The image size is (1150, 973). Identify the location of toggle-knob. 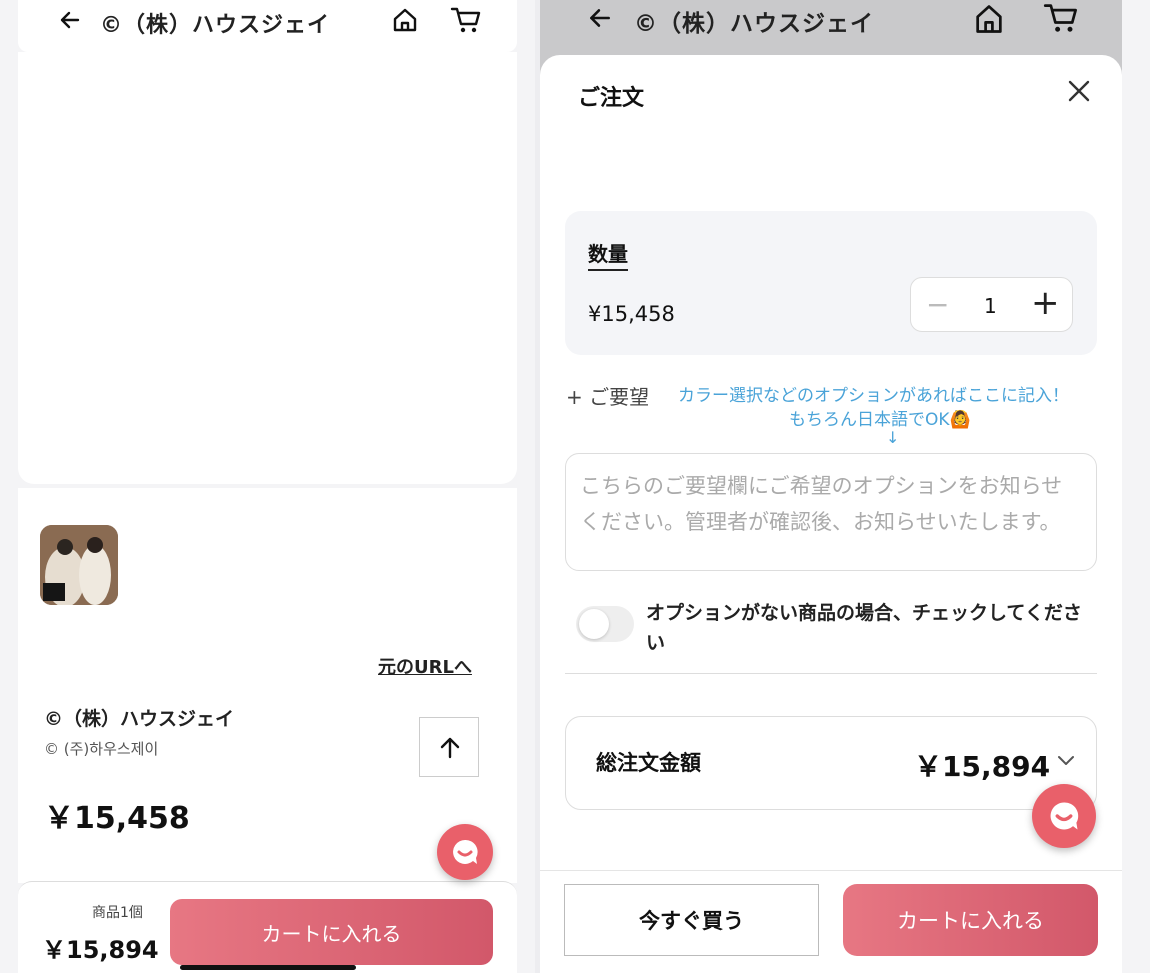
(594, 624).